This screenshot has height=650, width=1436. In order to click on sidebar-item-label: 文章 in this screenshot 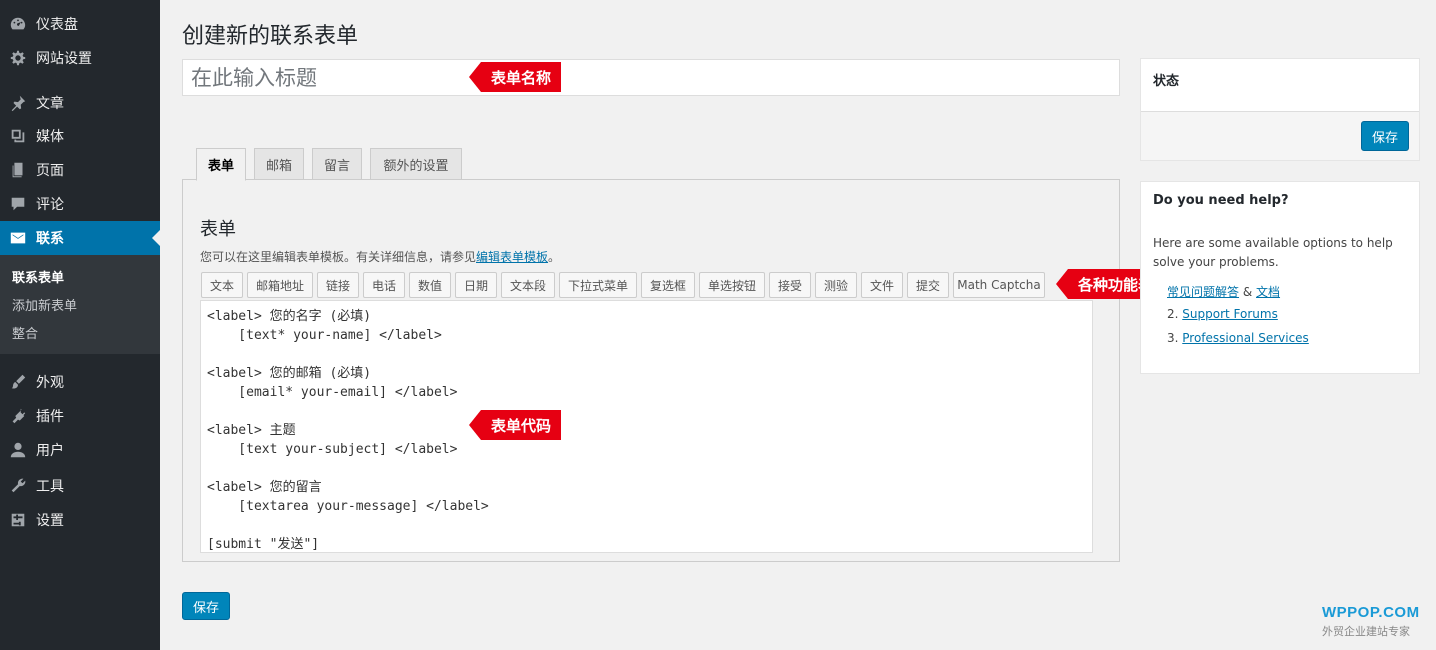, I will do `click(50, 104)`.